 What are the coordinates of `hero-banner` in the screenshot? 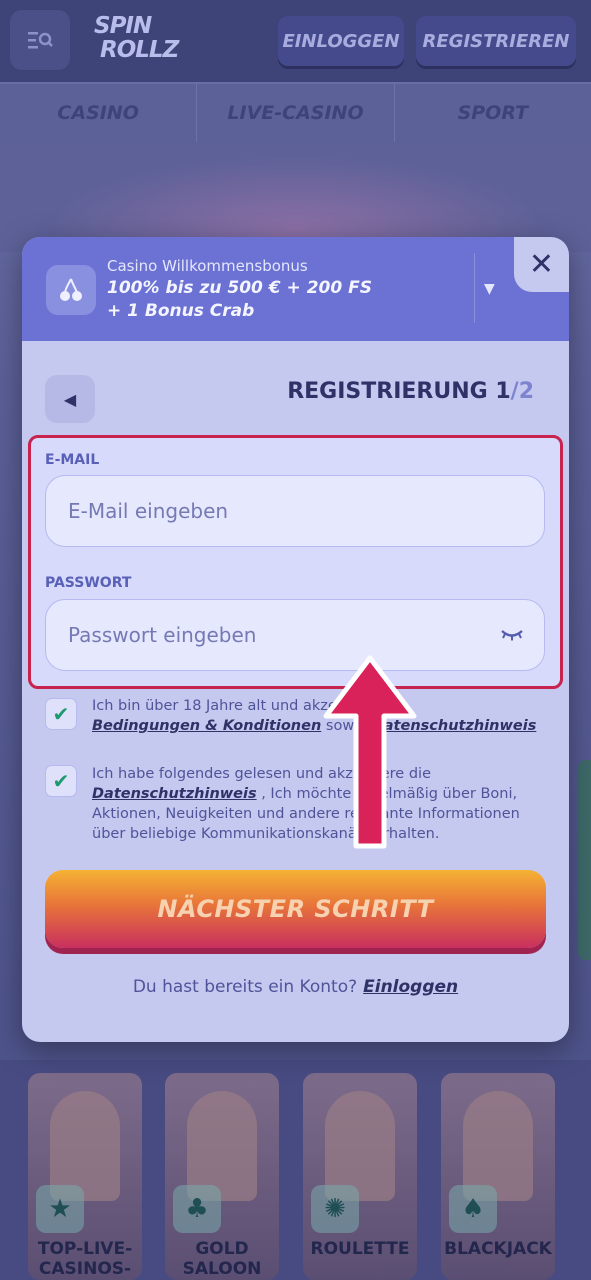 It's located at (295, 197).